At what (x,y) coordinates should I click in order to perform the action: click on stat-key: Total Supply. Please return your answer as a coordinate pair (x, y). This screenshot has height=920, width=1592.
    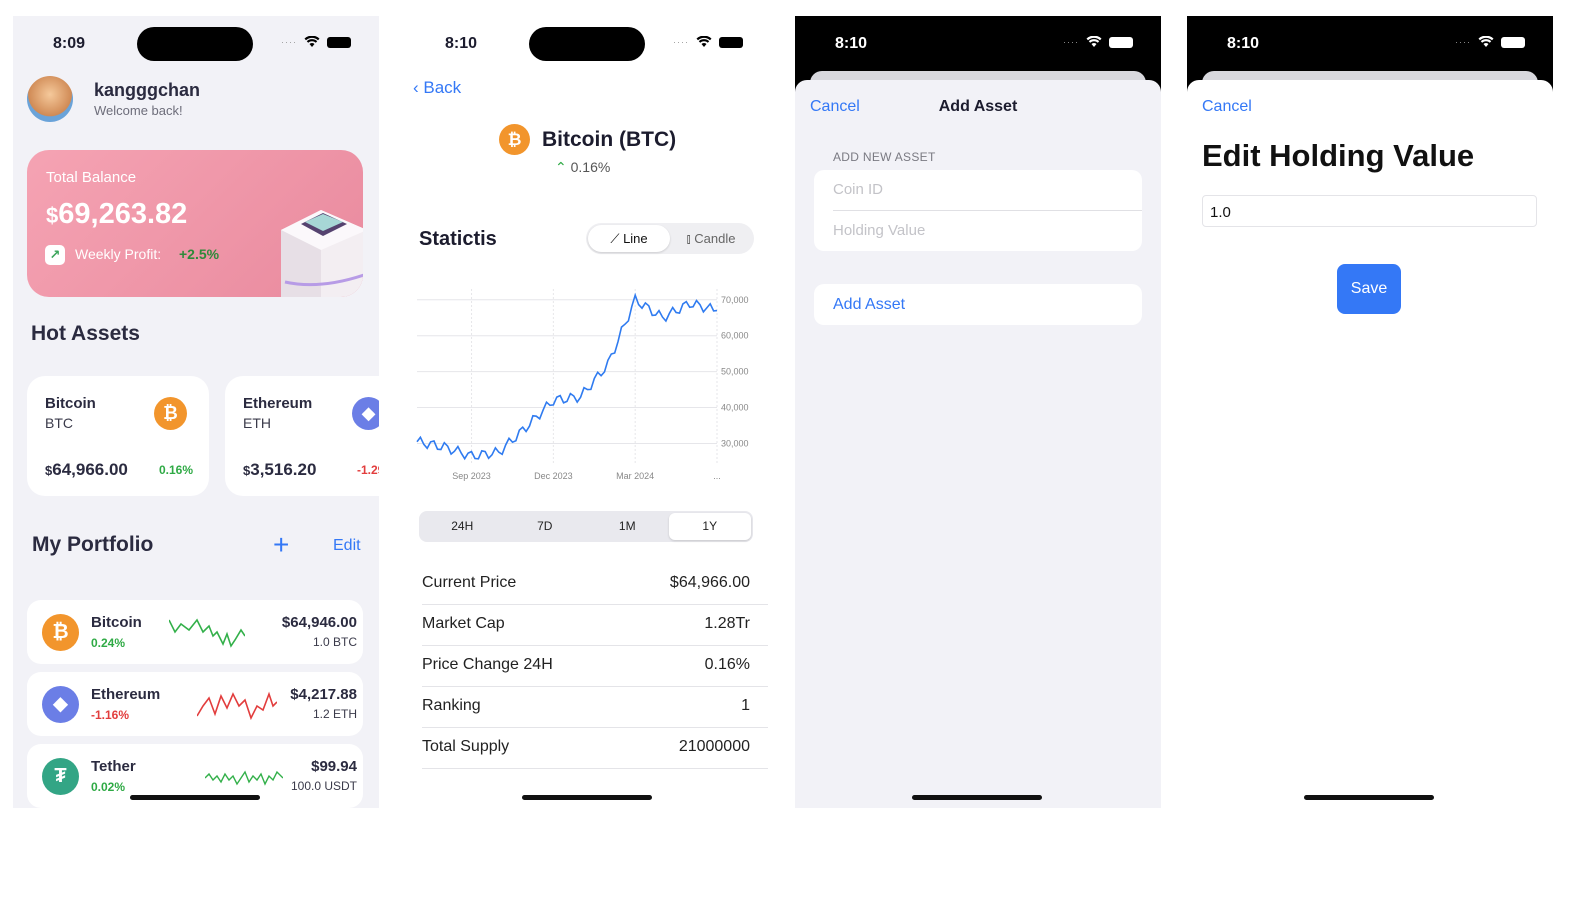
    Looking at the image, I should click on (466, 746).